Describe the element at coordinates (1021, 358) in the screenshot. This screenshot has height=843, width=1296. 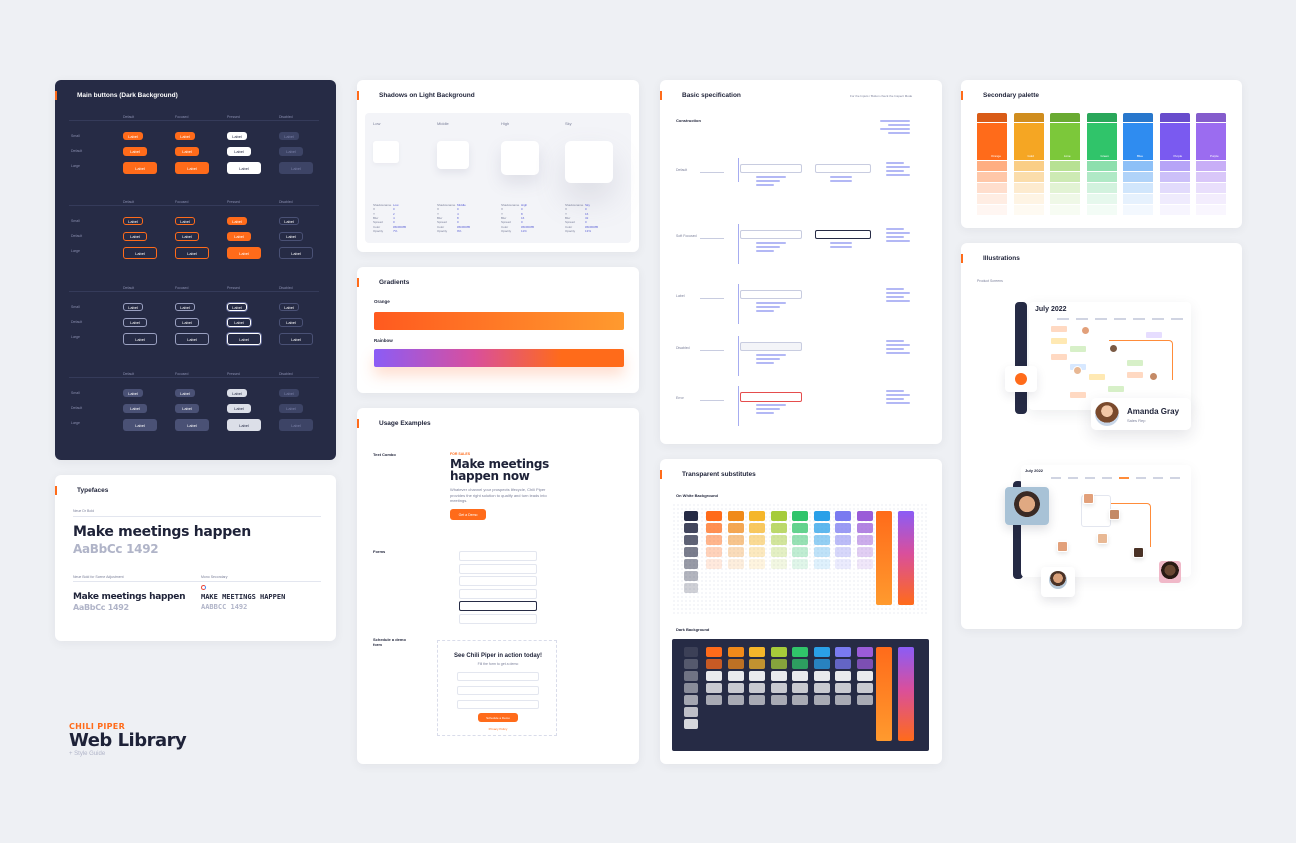
I see `calendar-sidebar` at that location.